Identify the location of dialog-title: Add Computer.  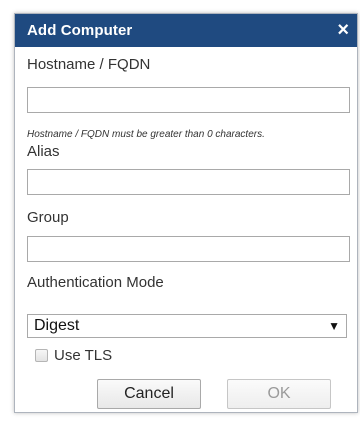
(80, 30).